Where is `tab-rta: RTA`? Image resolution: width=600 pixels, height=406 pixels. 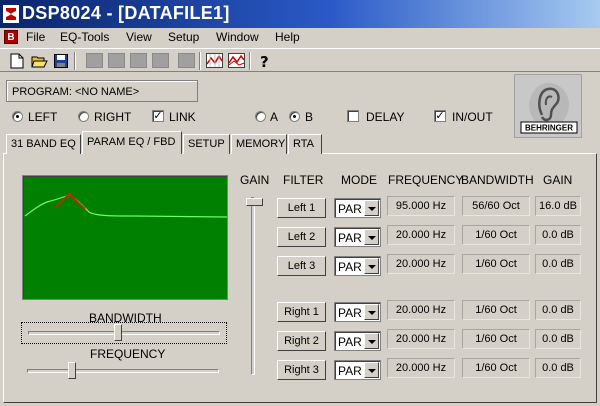
tab-rta: RTA is located at coordinates (305, 144).